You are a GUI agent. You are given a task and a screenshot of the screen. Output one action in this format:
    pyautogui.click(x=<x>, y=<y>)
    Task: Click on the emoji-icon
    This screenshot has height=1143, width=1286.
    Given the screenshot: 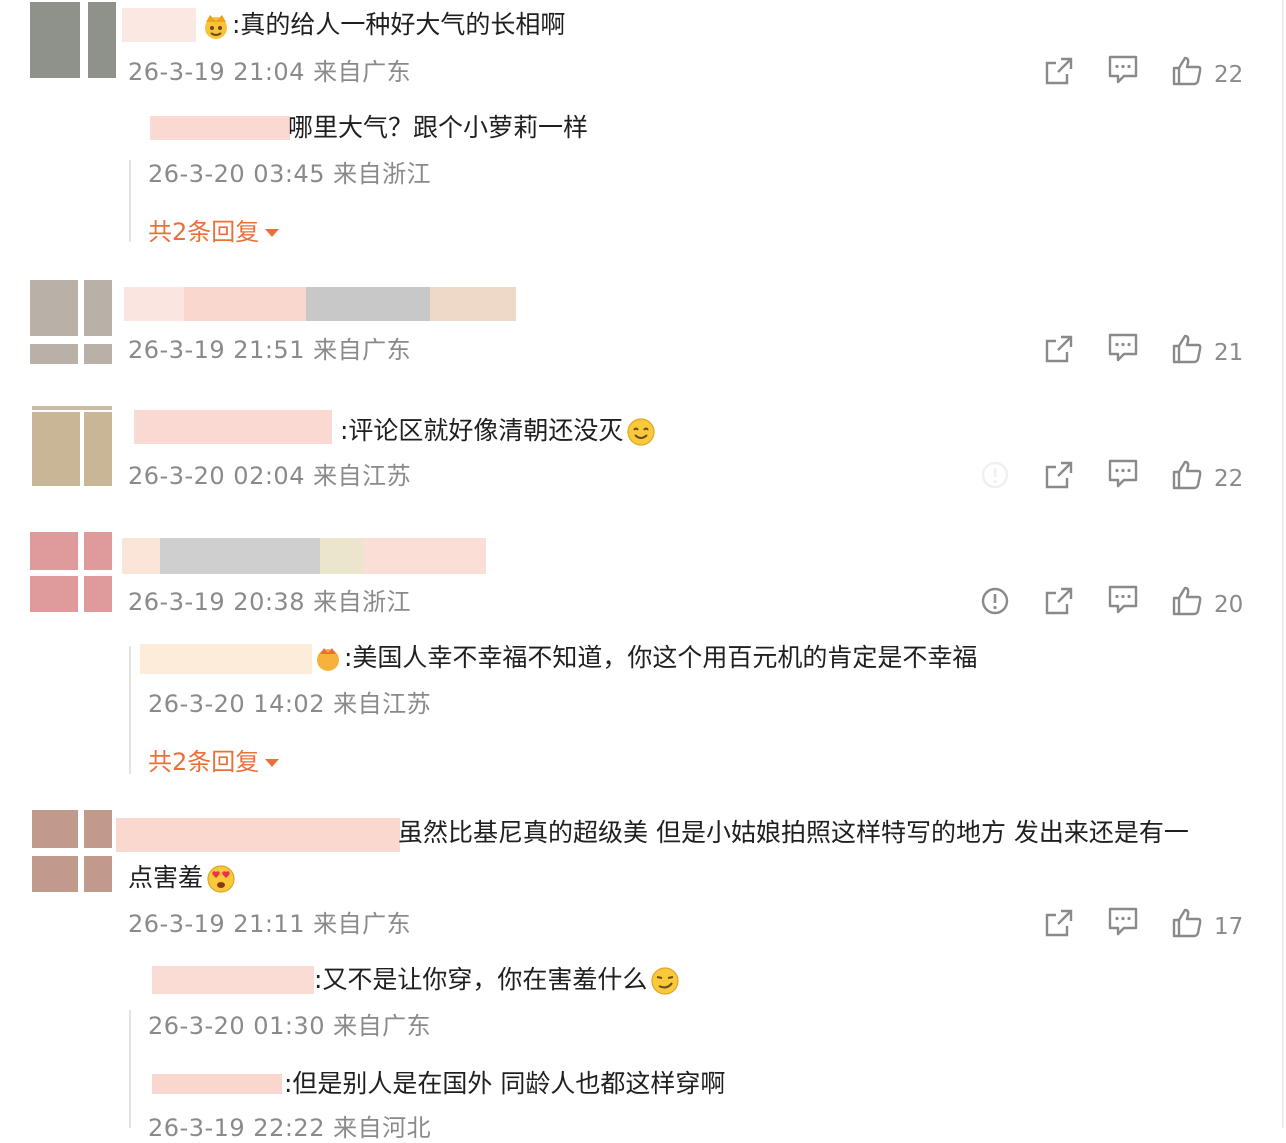 What is the action you would take?
    pyautogui.click(x=328, y=659)
    